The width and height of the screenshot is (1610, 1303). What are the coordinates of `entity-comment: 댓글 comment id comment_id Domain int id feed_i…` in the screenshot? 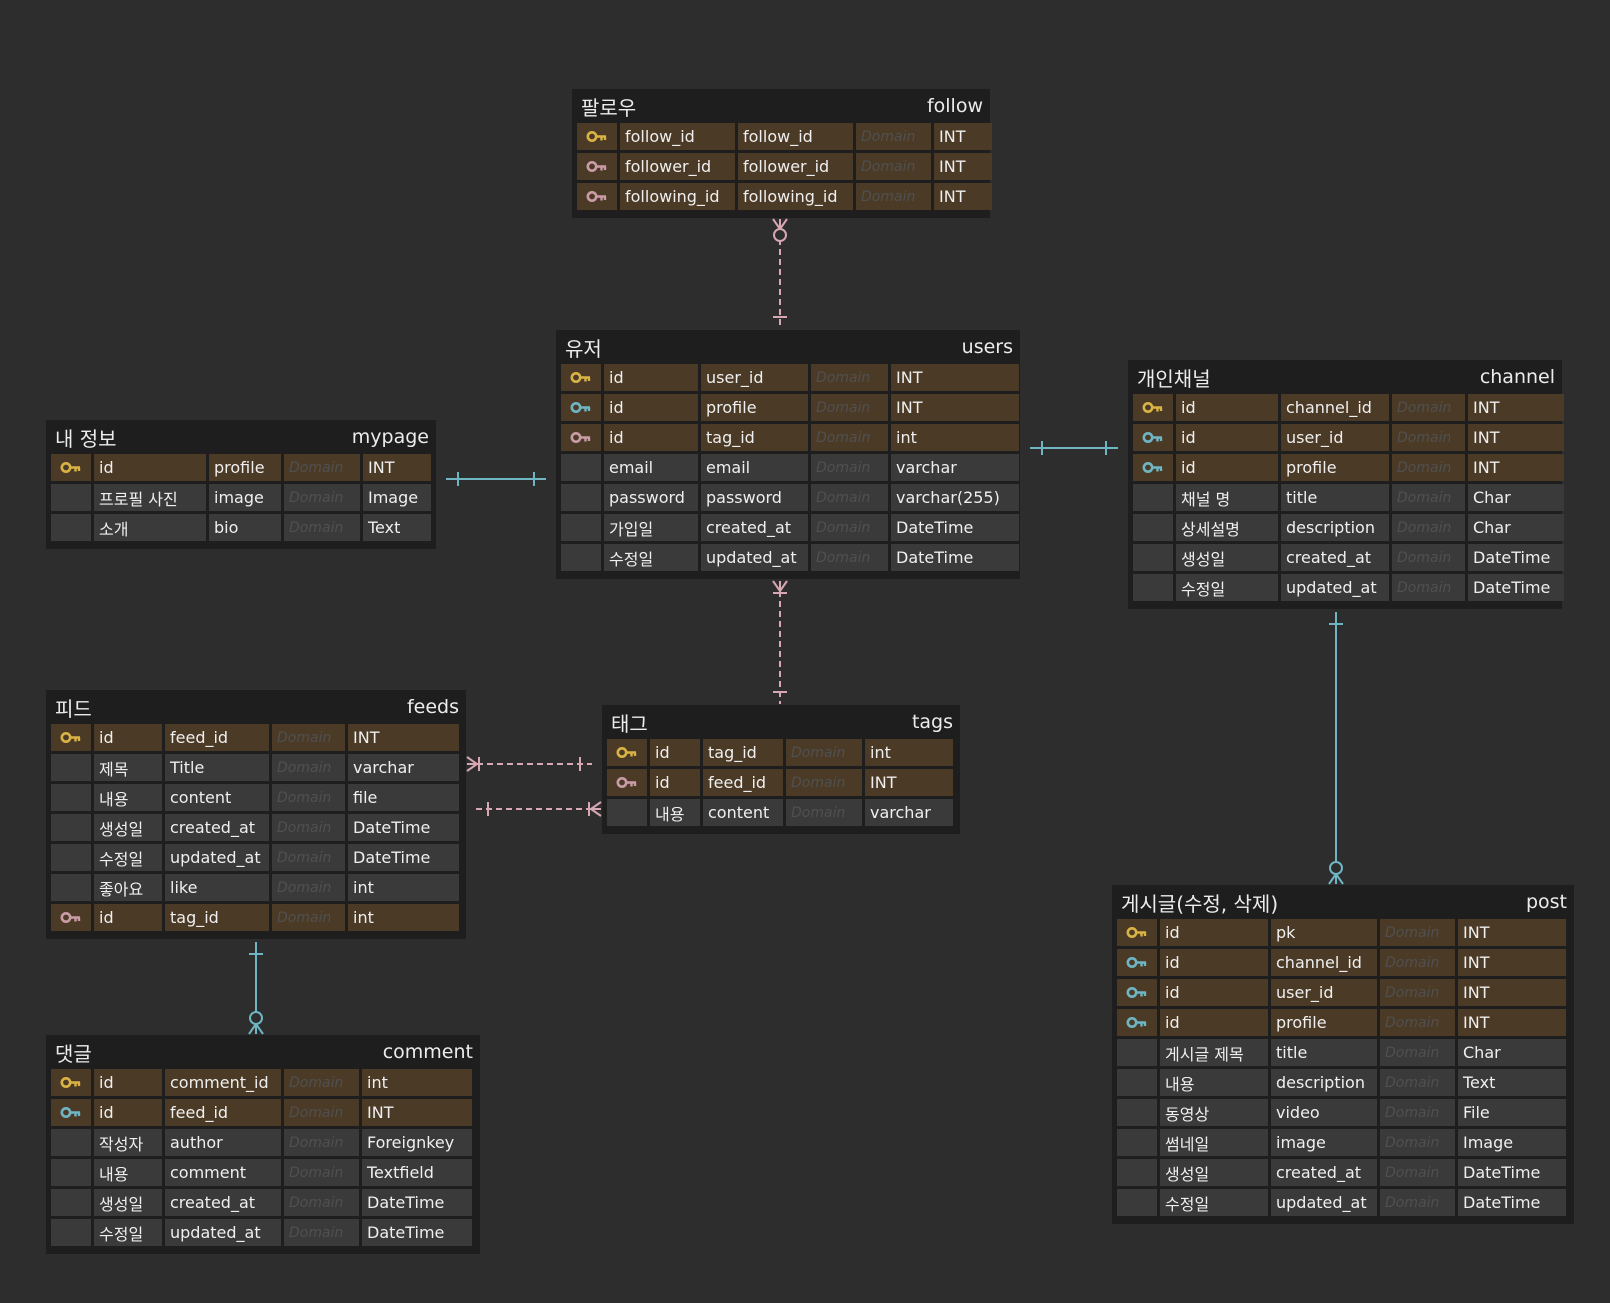 It's located at (263, 1144).